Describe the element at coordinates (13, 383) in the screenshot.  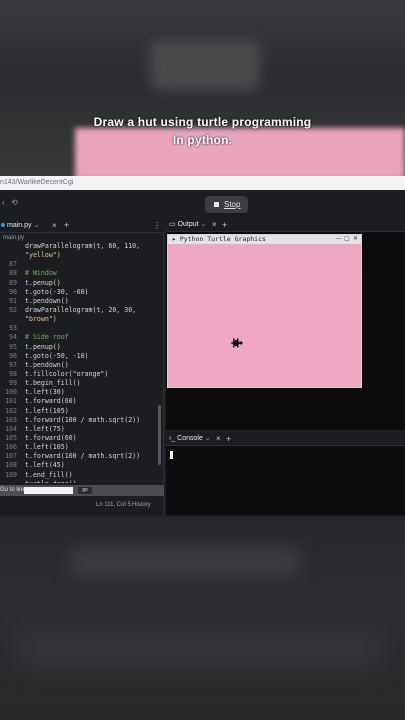
I see `line-number: 99` at that location.